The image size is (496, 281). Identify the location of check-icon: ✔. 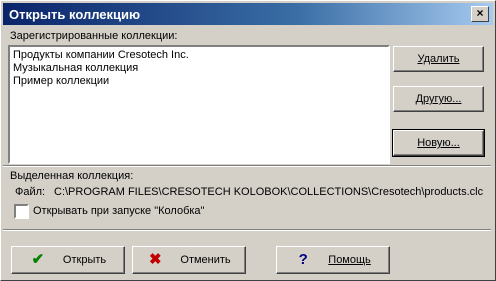
(38, 260).